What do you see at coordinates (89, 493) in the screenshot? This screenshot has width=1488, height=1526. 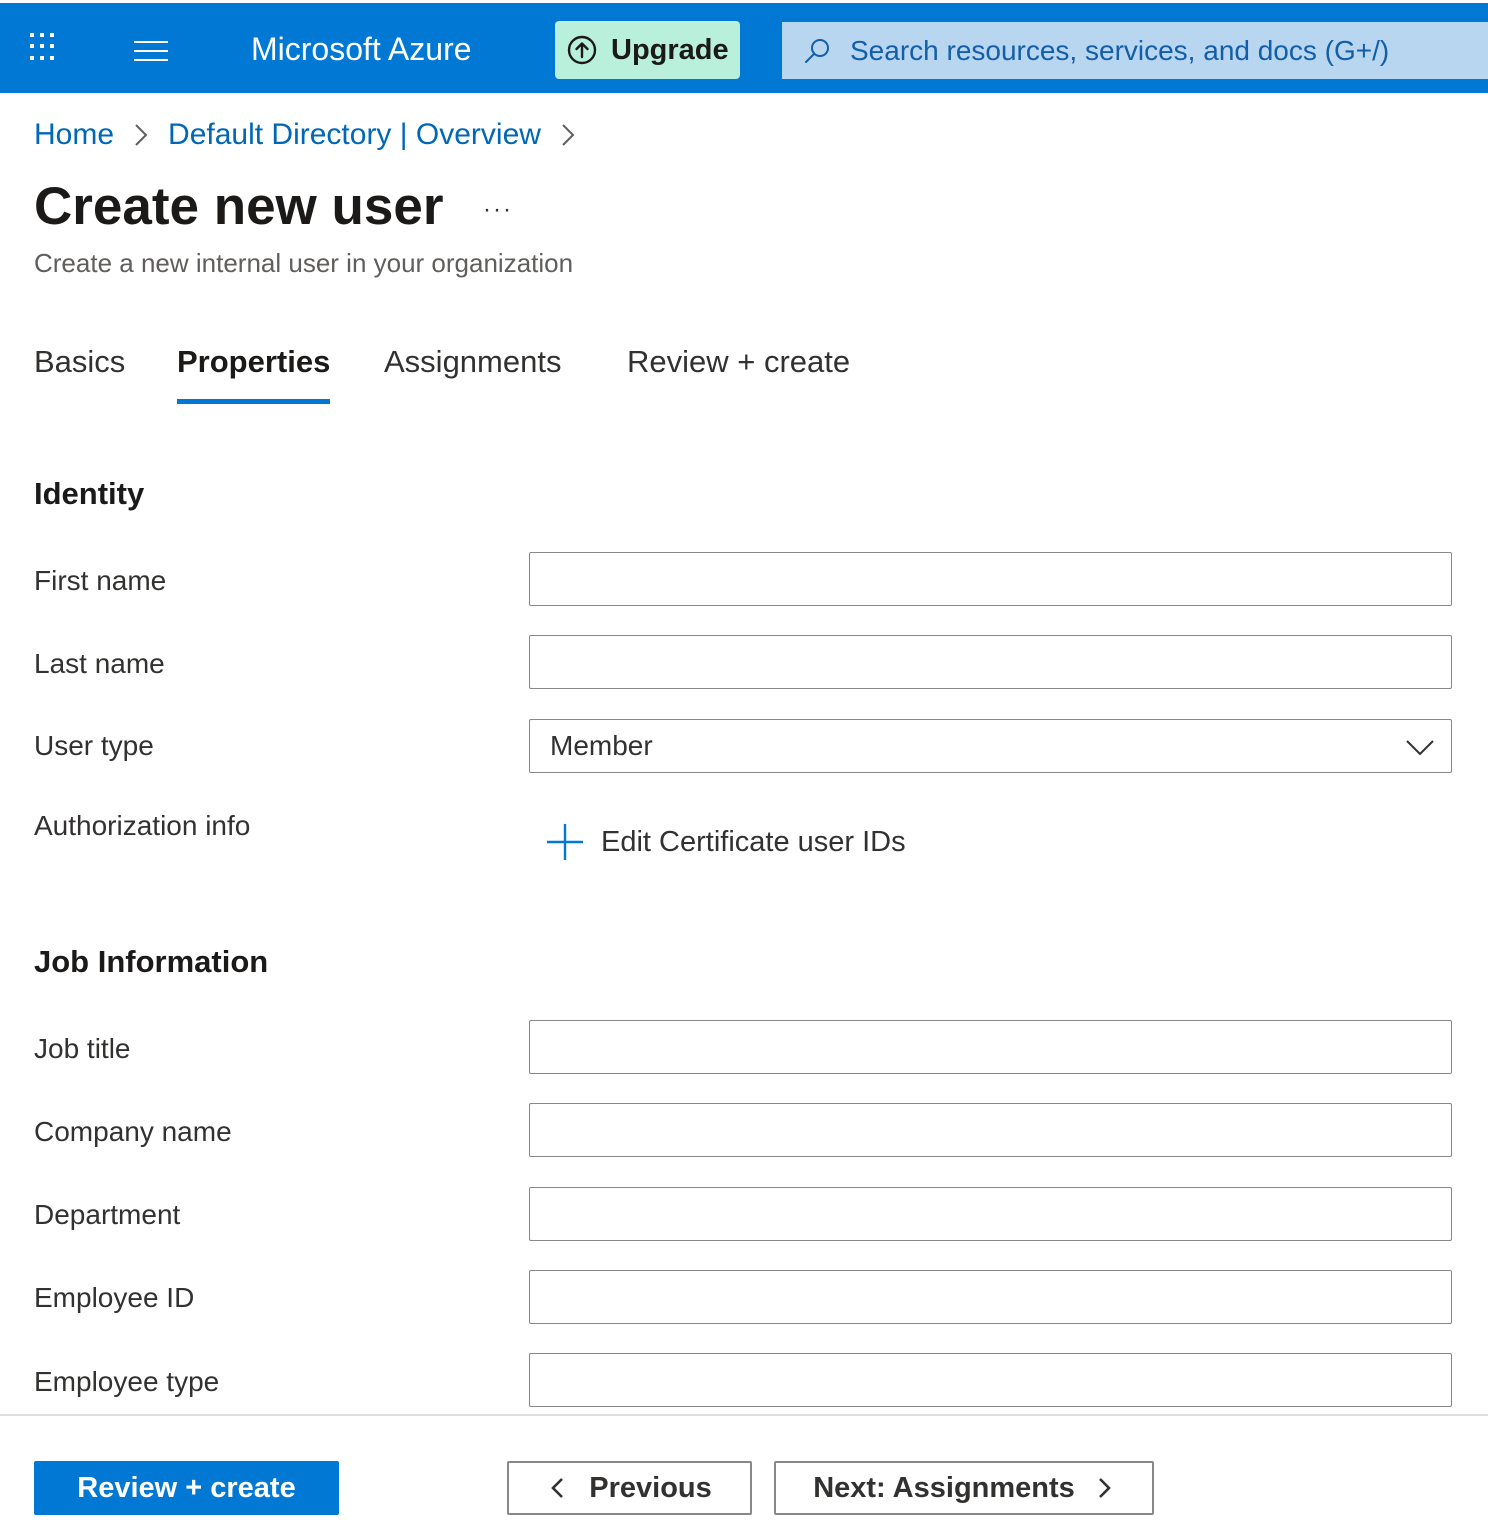 I see `identity-section-title: Identity` at bounding box center [89, 493].